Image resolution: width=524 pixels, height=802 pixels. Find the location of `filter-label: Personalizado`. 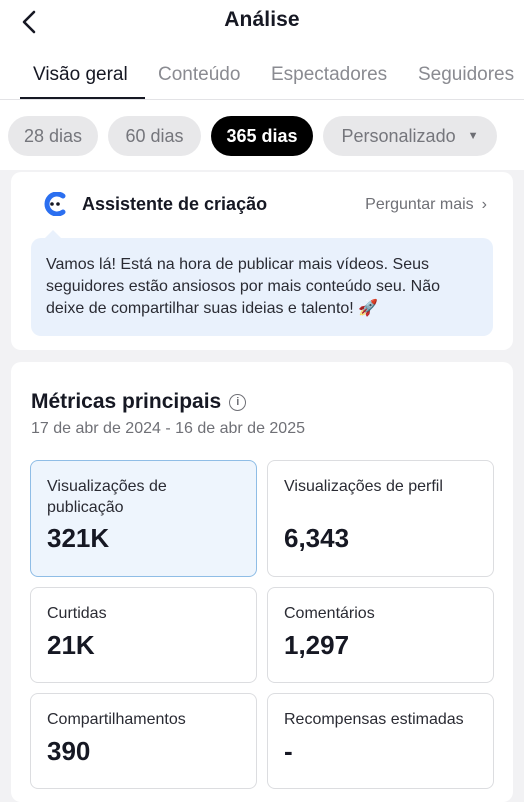

filter-label: Personalizado is located at coordinates (398, 135).